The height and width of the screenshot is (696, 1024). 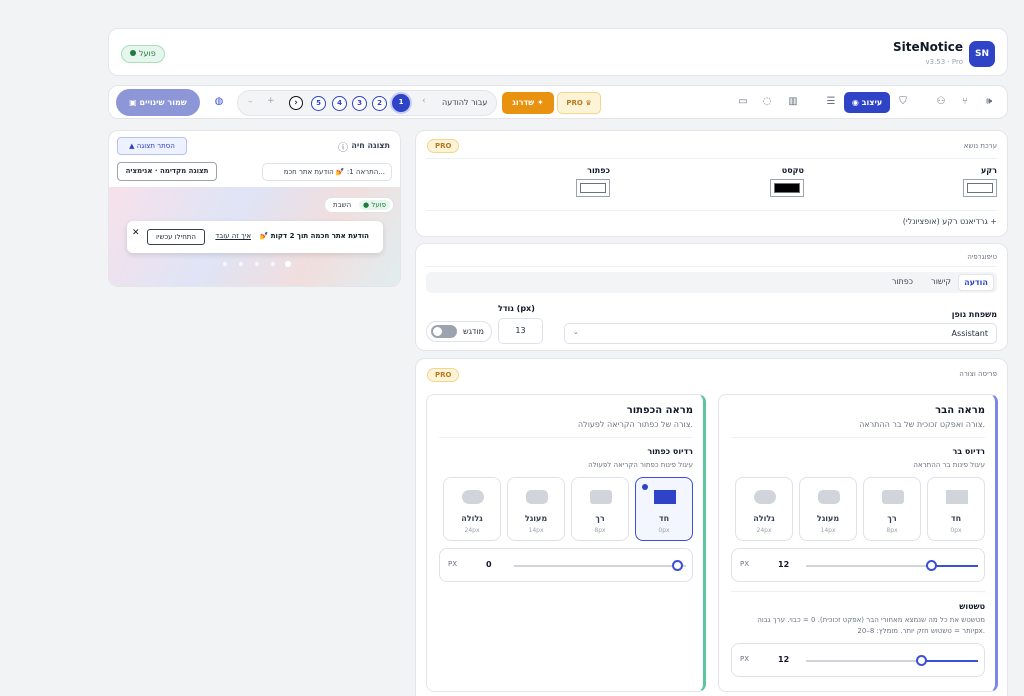 What do you see at coordinates (921, 660) in the screenshot?
I see `blur-knob` at bounding box center [921, 660].